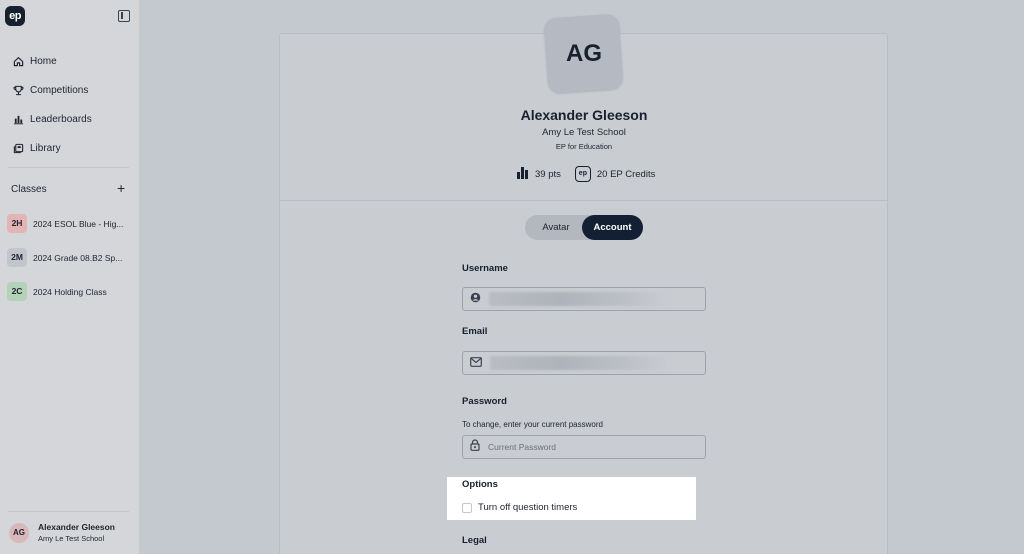 Image resolution: width=1024 pixels, height=554 pixels. What do you see at coordinates (474, 540) in the screenshot?
I see `legal-label: Legal` at bounding box center [474, 540].